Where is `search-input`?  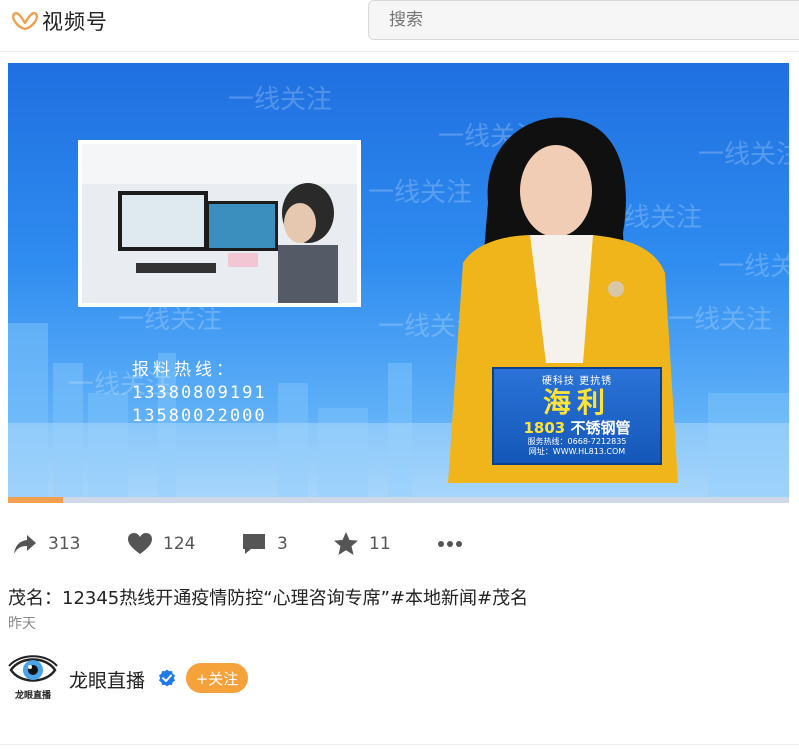 search-input is located at coordinates (583, 20).